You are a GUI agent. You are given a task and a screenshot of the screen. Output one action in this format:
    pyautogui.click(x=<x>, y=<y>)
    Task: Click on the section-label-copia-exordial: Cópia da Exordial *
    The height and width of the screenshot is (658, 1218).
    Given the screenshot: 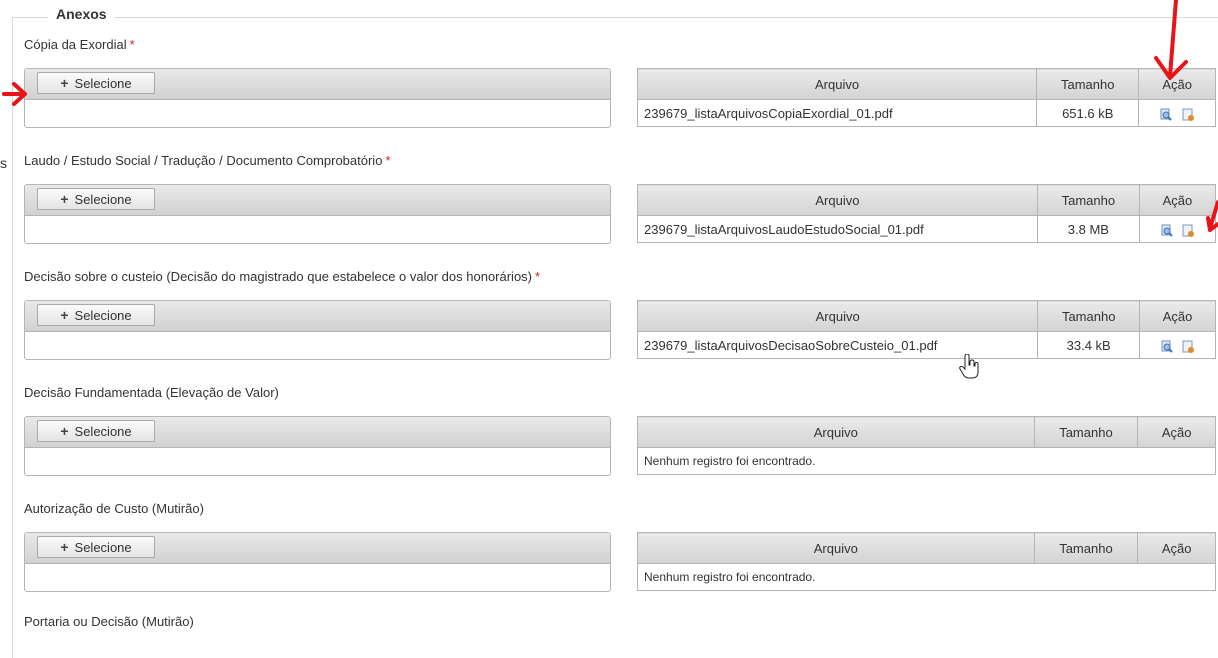 What is the action you would take?
    pyautogui.click(x=79, y=44)
    